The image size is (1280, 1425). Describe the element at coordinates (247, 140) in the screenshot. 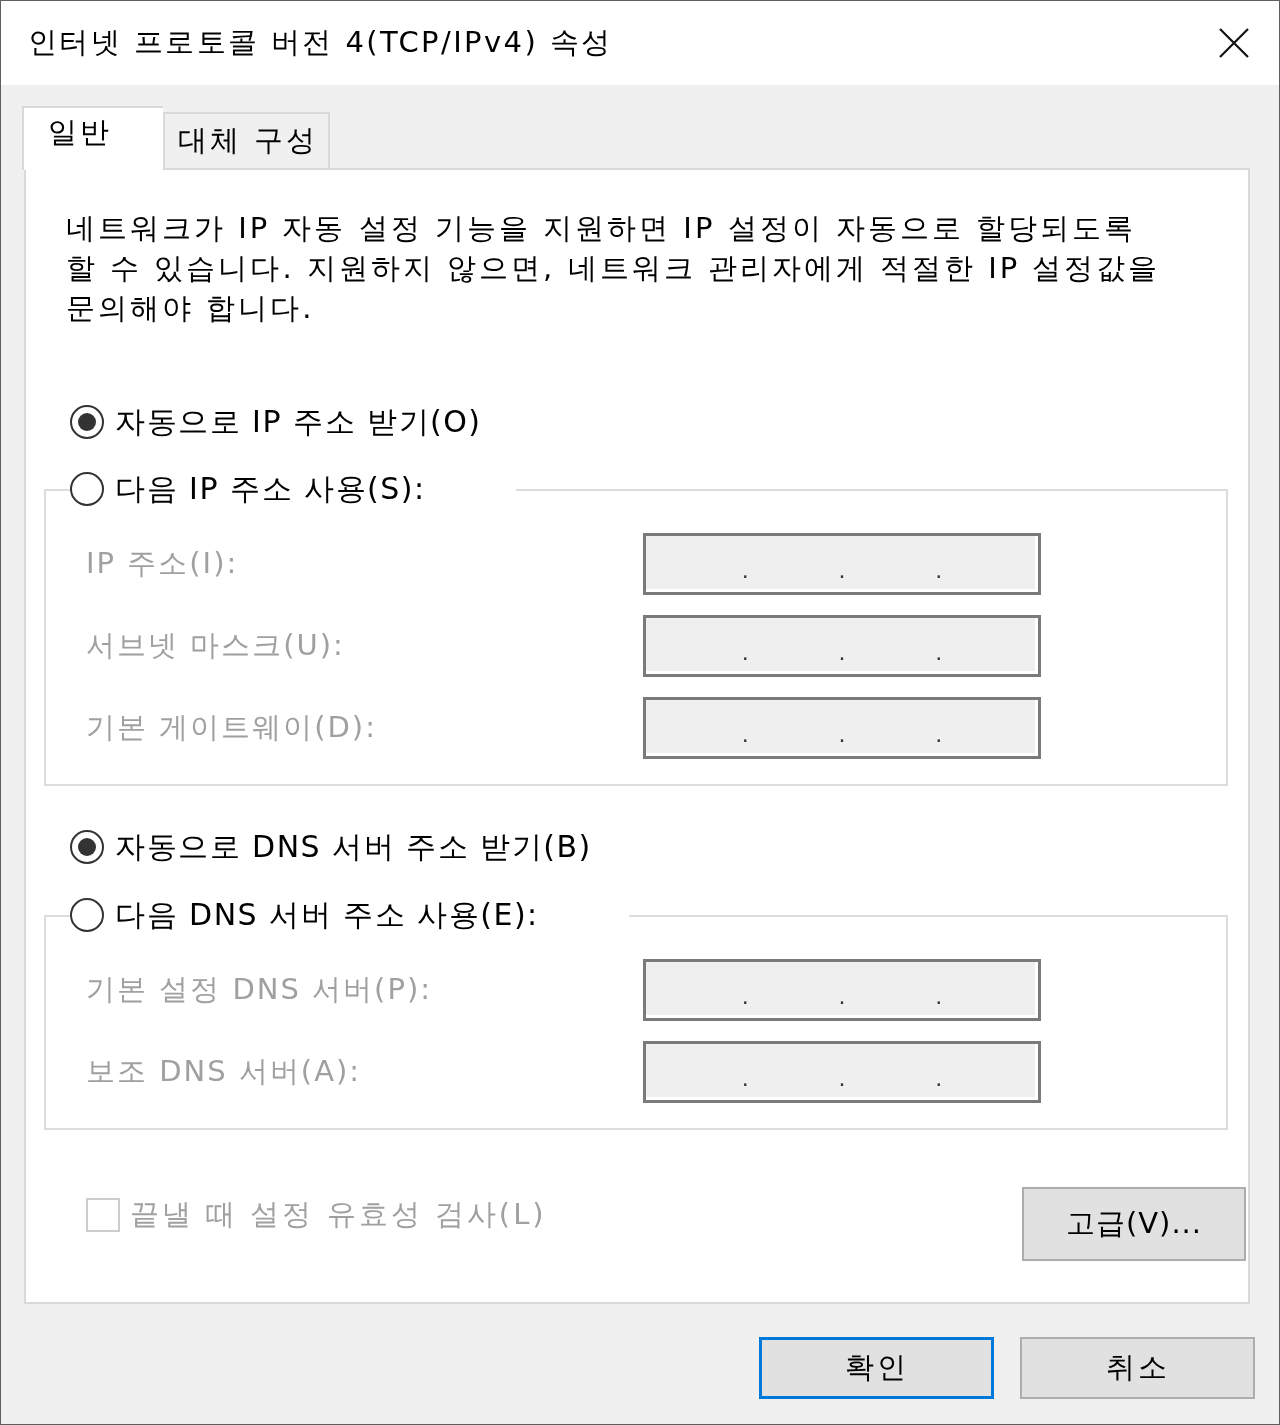

I see `tab: 대체 구성` at that location.